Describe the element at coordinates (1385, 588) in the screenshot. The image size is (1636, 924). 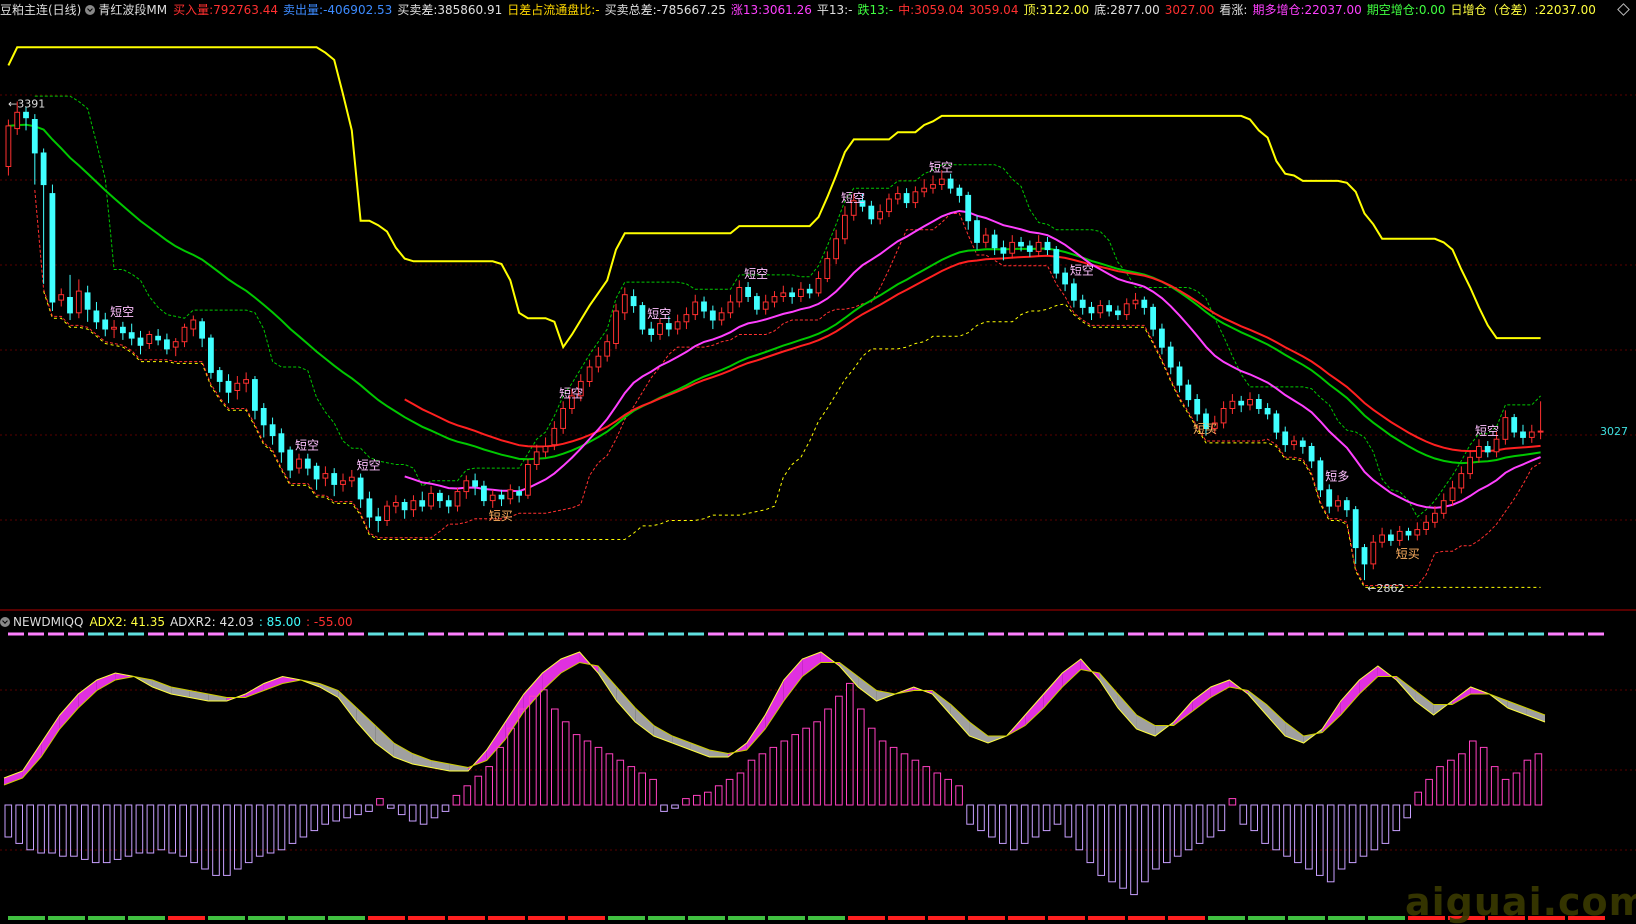
I see `price-label-low: ←2862` at that location.